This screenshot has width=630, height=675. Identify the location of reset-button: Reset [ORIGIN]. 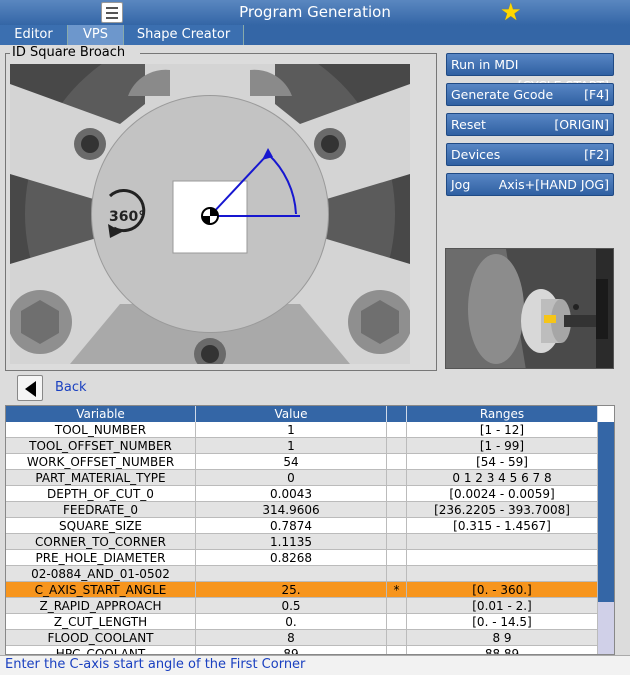
(530, 124).